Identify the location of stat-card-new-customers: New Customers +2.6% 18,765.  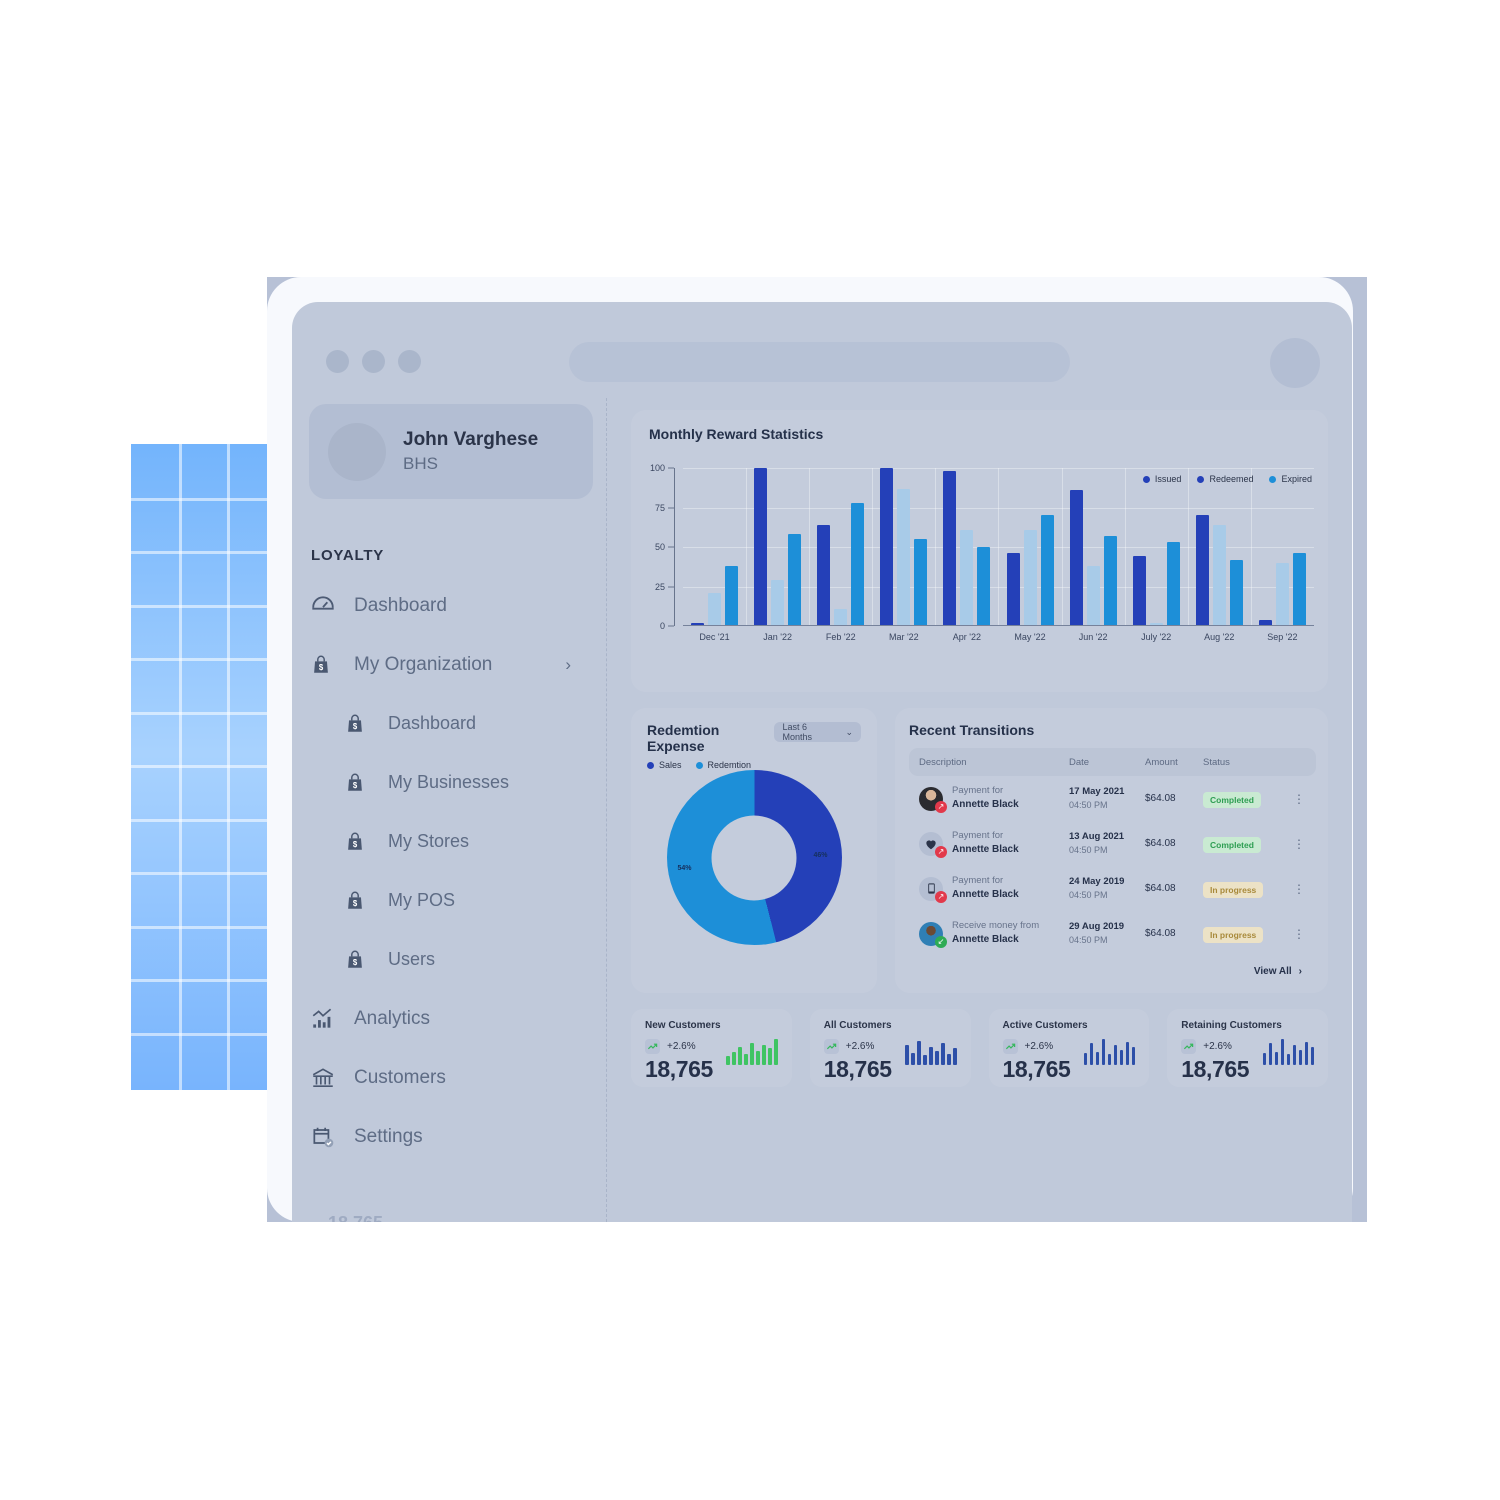
(711, 1048).